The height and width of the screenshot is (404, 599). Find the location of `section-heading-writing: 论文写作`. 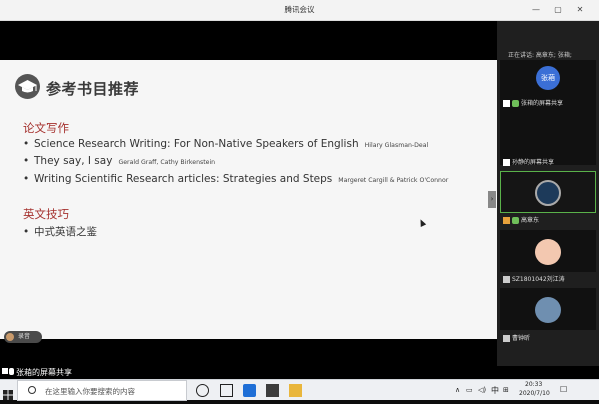

section-heading-writing: 论文写作 is located at coordinates (46, 128).